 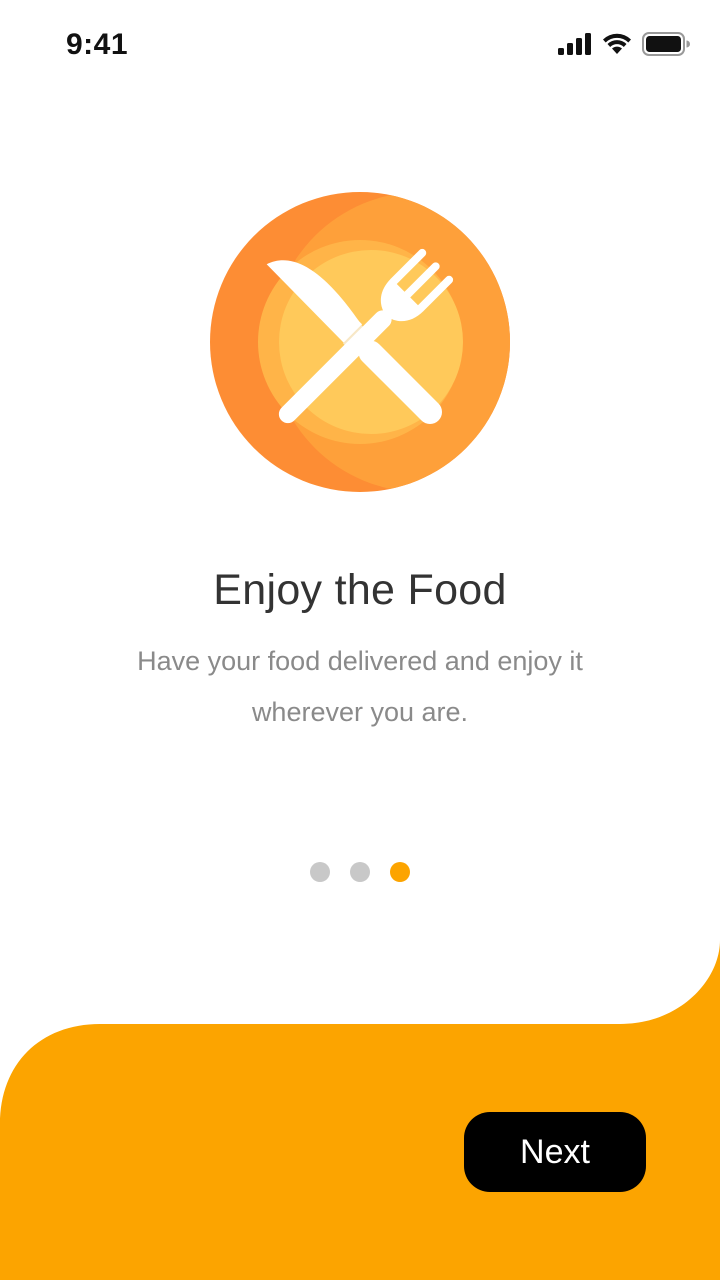 I want to click on status-time: 9:41, so click(x=97, y=44).